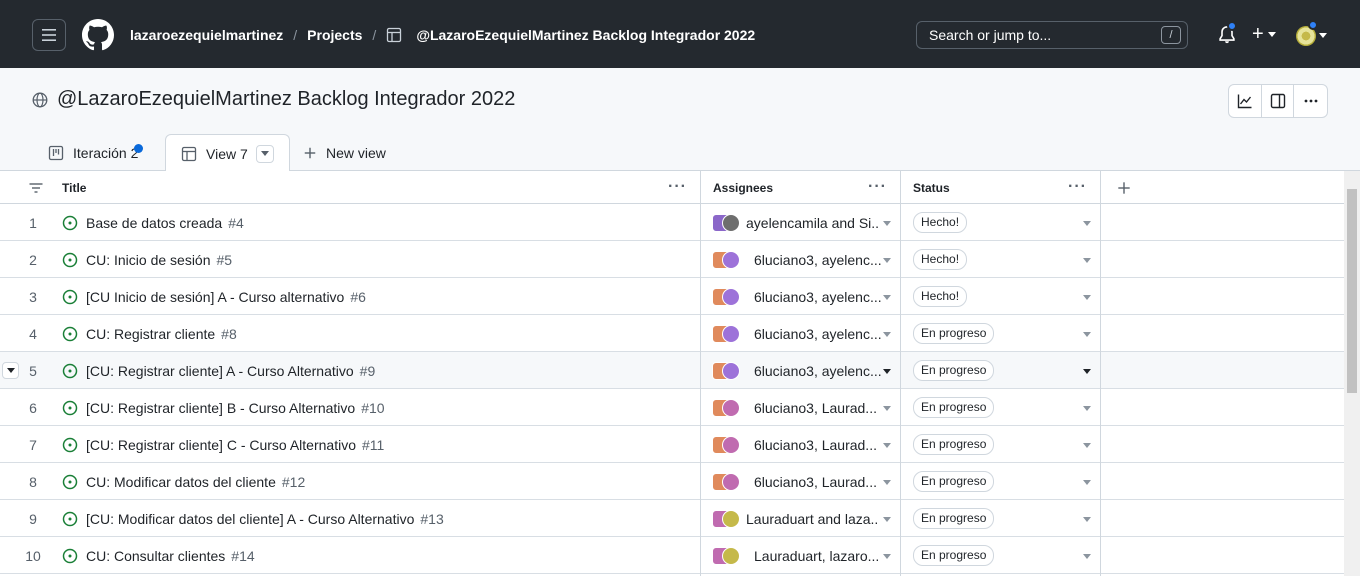  What do you see at coordinates (1052, 35) in the screenshot?
I see `search-input: Search or jump to... /` at bounding box center [1052, 35].